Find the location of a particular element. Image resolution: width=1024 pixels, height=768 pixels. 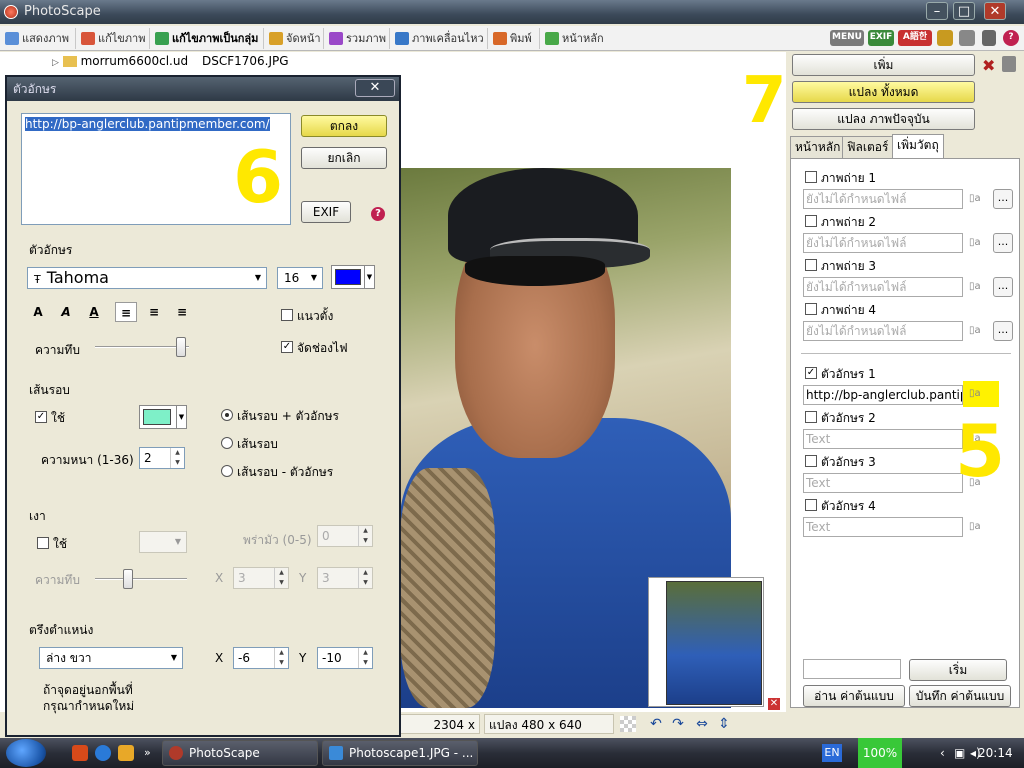

tab-combine: รวมภาพ is located at coordinates (358, 38).